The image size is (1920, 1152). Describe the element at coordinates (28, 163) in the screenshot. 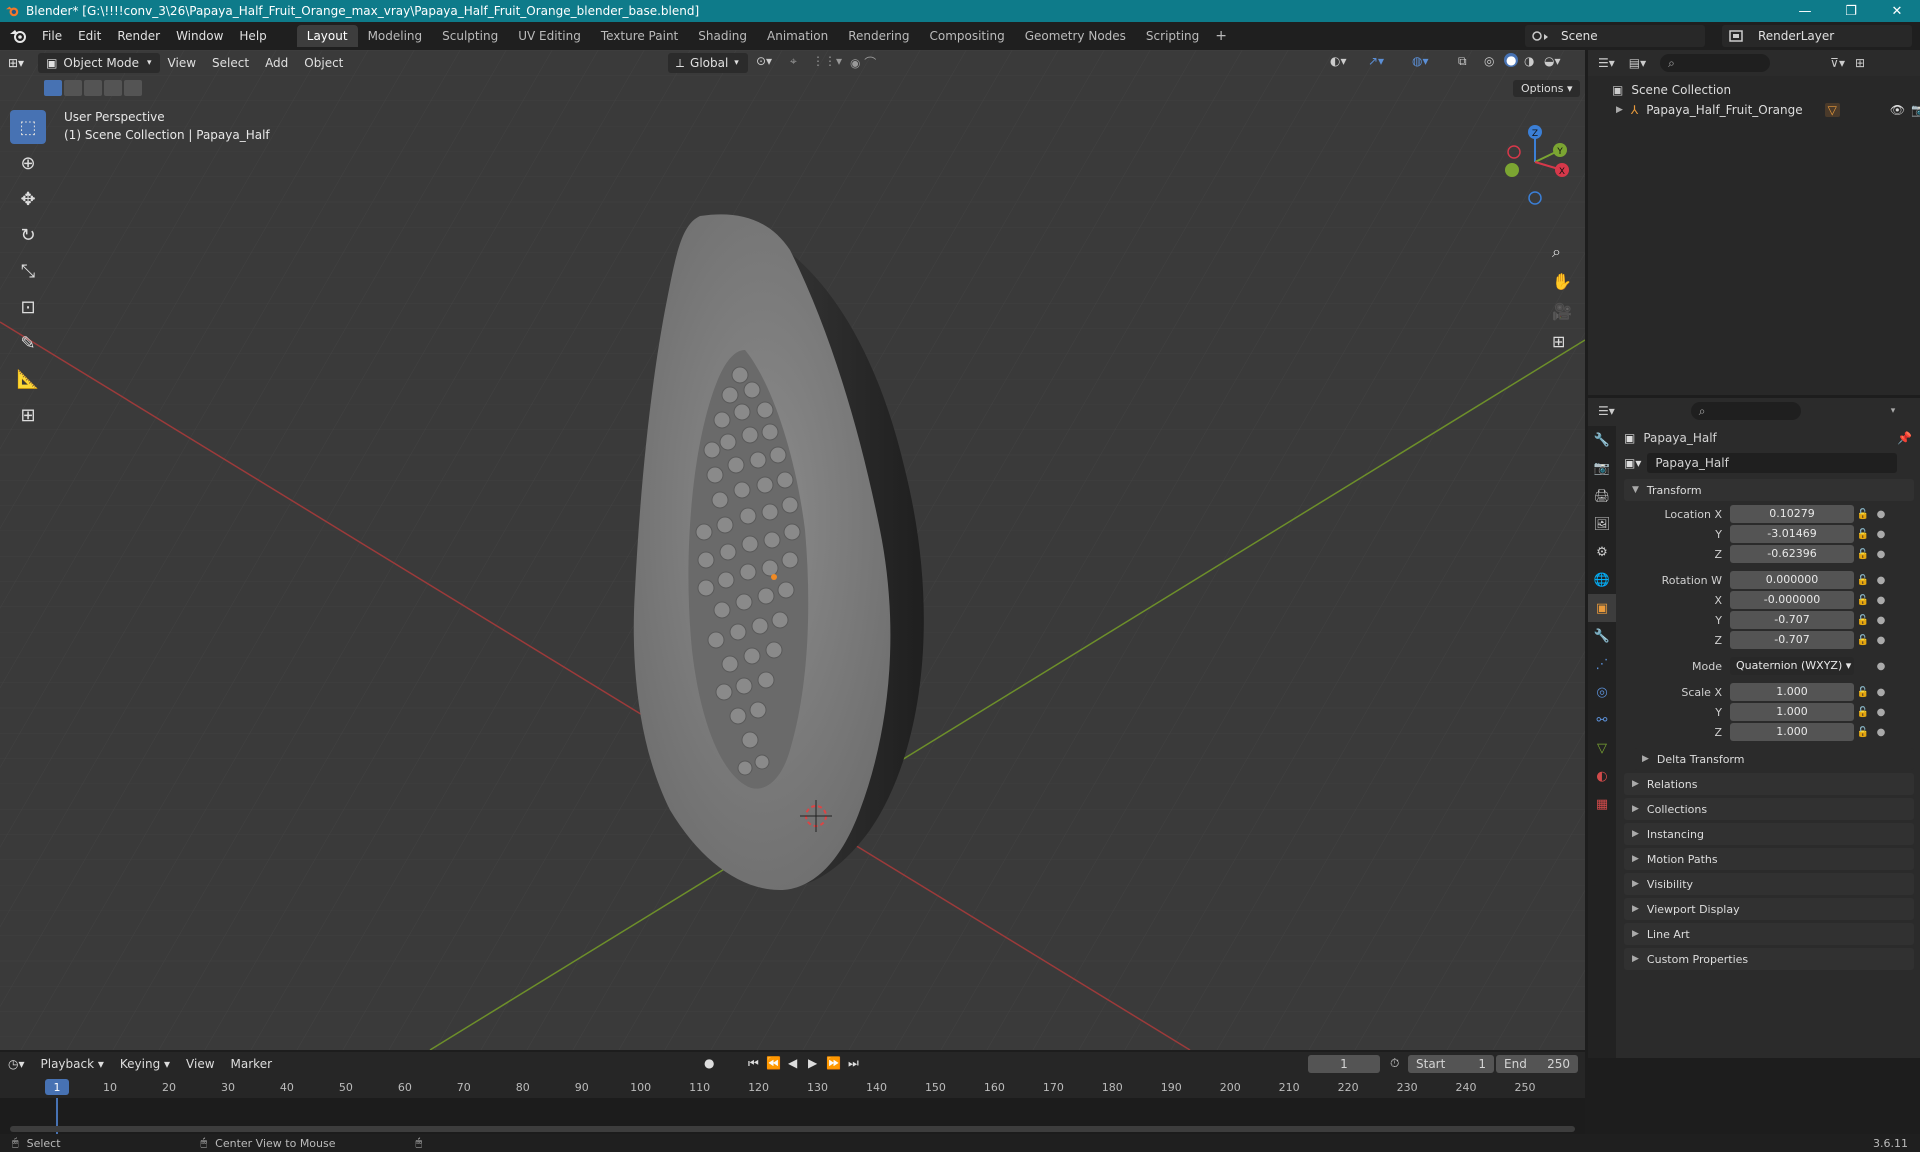

I see `cursor-tool-icon: ⊕` at that location.